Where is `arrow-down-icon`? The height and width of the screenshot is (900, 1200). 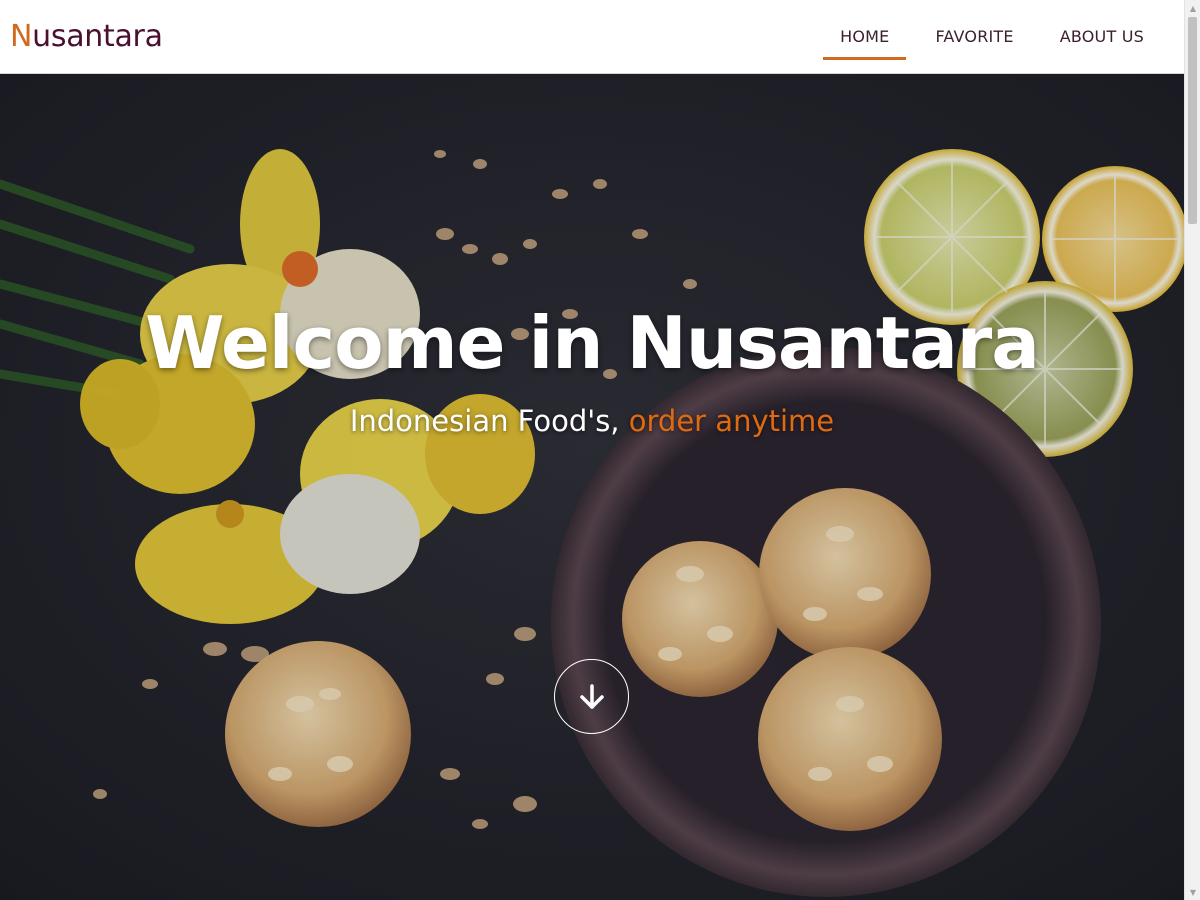 arrow-down-icon is located at coordinates (591, 696).